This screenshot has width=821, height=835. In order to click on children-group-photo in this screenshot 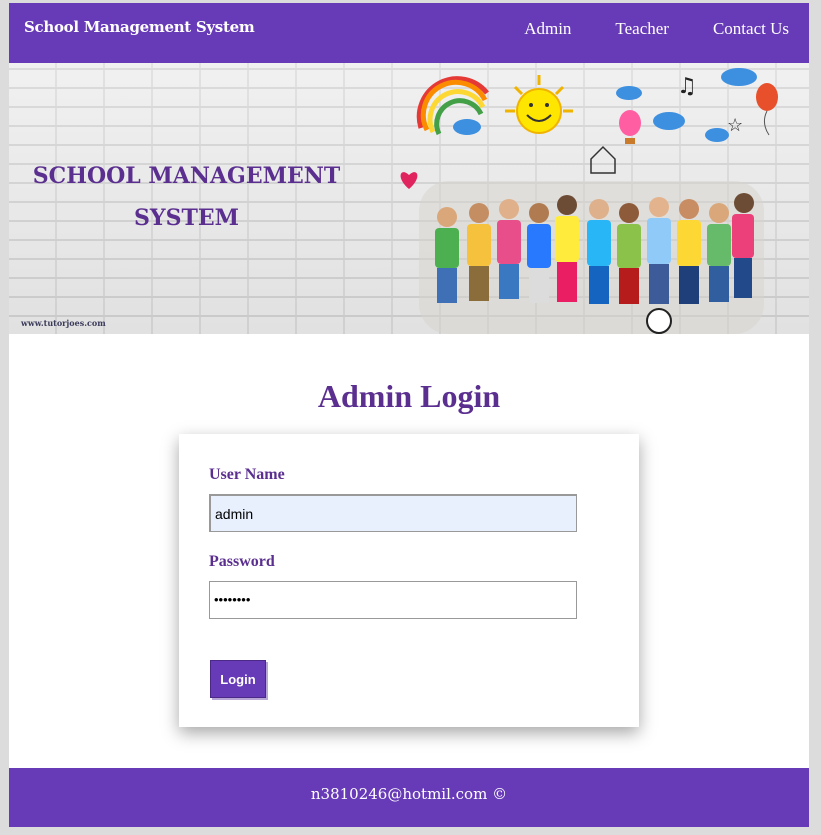, I will do `click(591, 257)`.